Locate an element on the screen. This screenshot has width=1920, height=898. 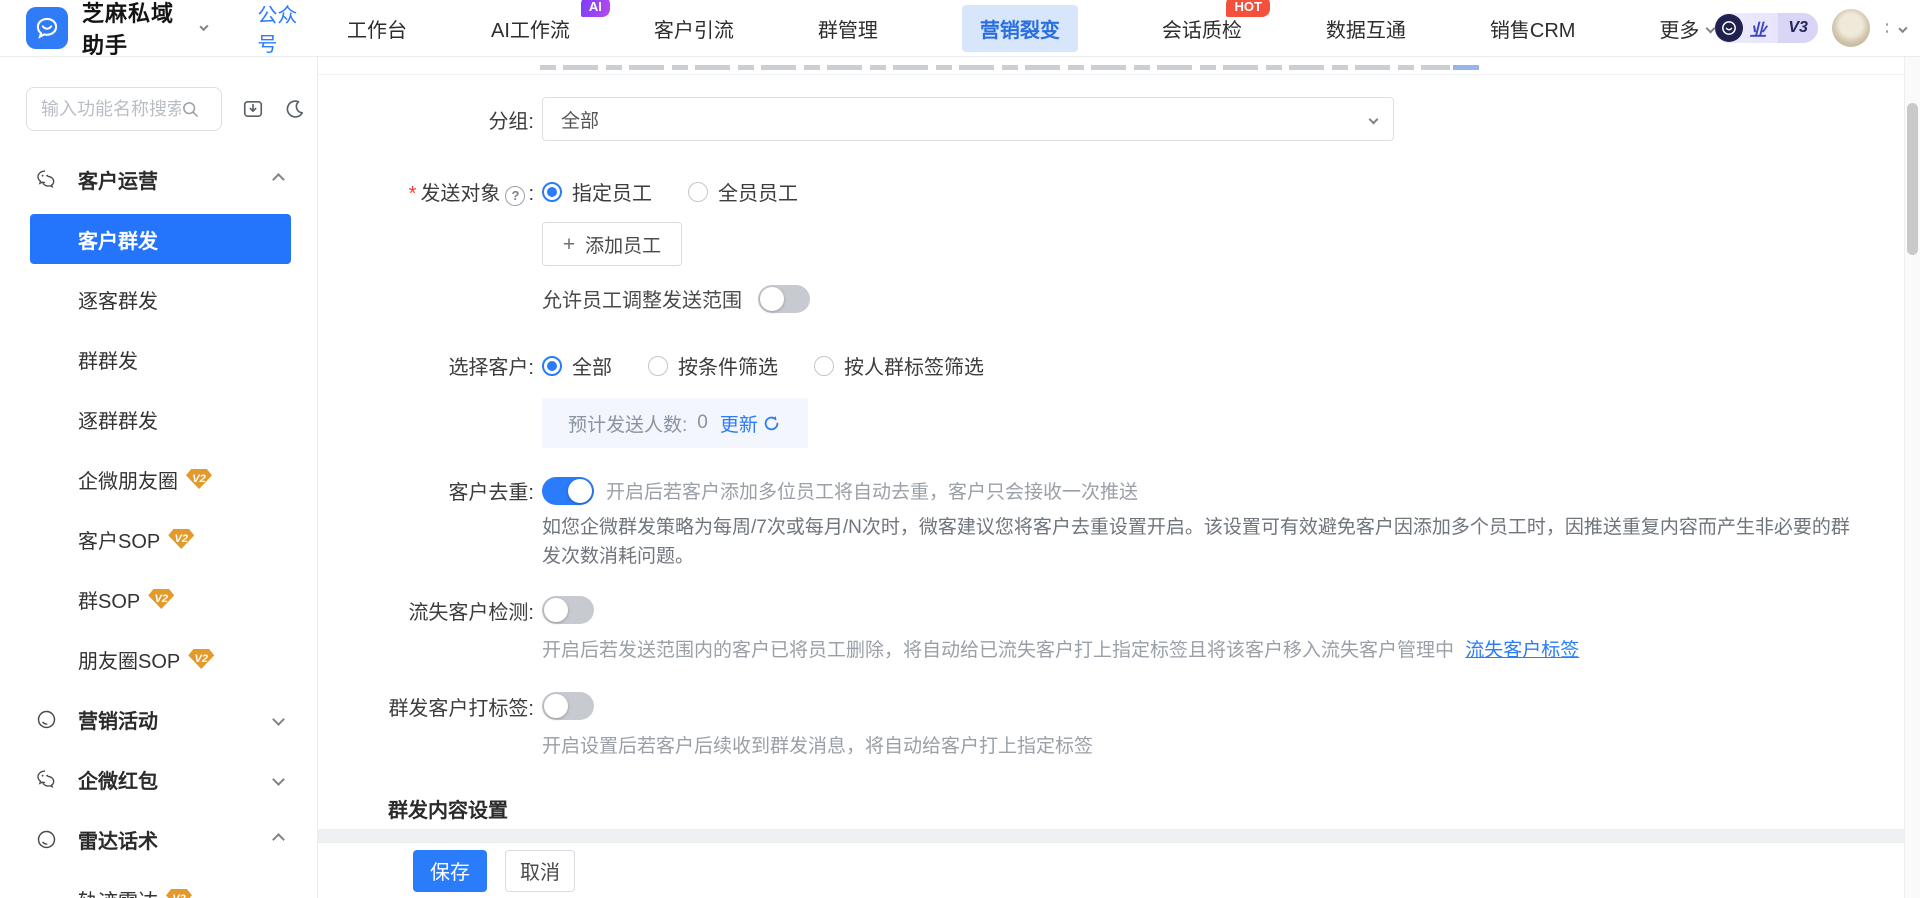
nav-session-qc: 会话质检 HOT is located at coordinates (1215, 21).